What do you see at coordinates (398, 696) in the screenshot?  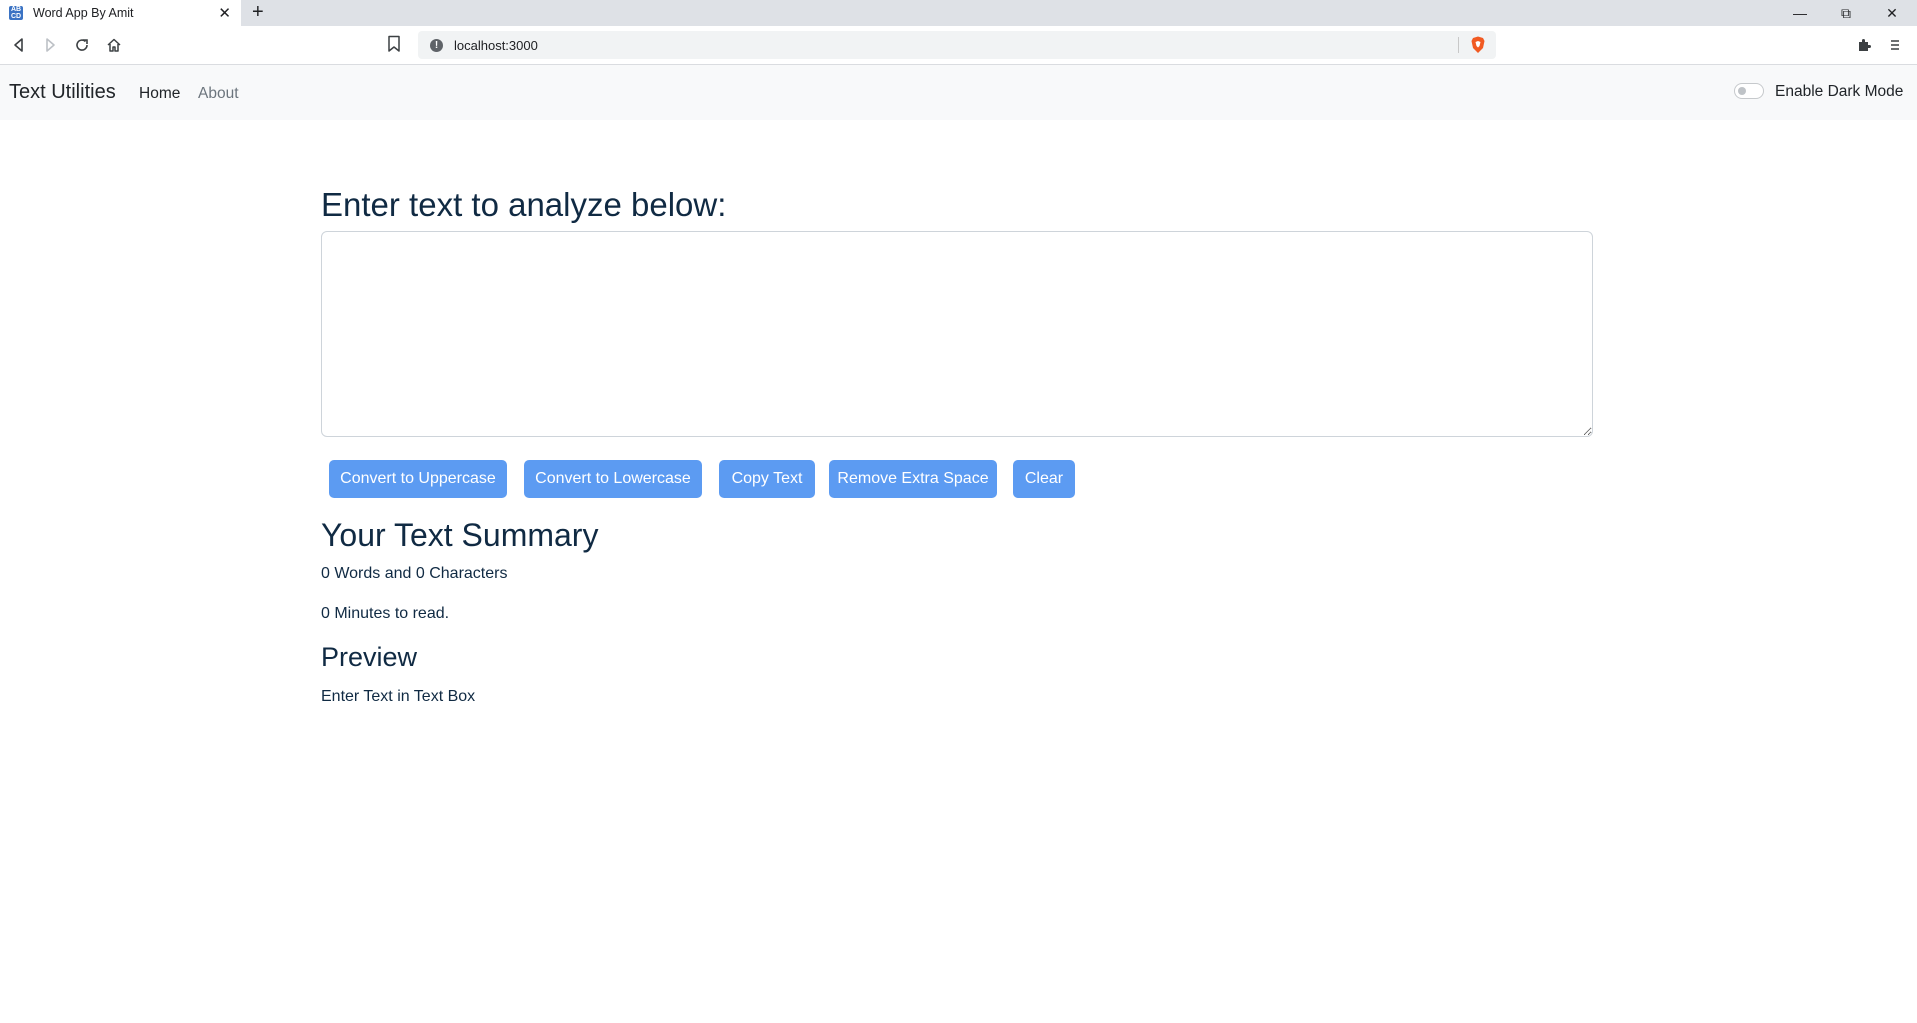 I see `preview-text: Enter Text in Text Box` at bounding box center [398, 696].